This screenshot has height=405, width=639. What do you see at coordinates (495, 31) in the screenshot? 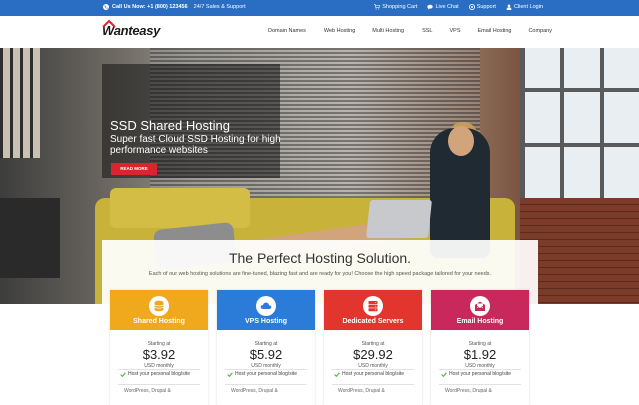
I see `nav-email-hosting: Email Hosting` at bounding box center [495, 31].